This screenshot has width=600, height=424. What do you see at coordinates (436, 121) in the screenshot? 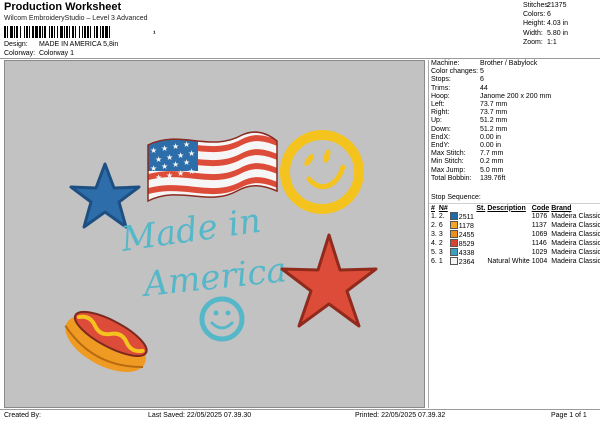
I see `machine-info-label: Up:` at bounding box center [436, 121].